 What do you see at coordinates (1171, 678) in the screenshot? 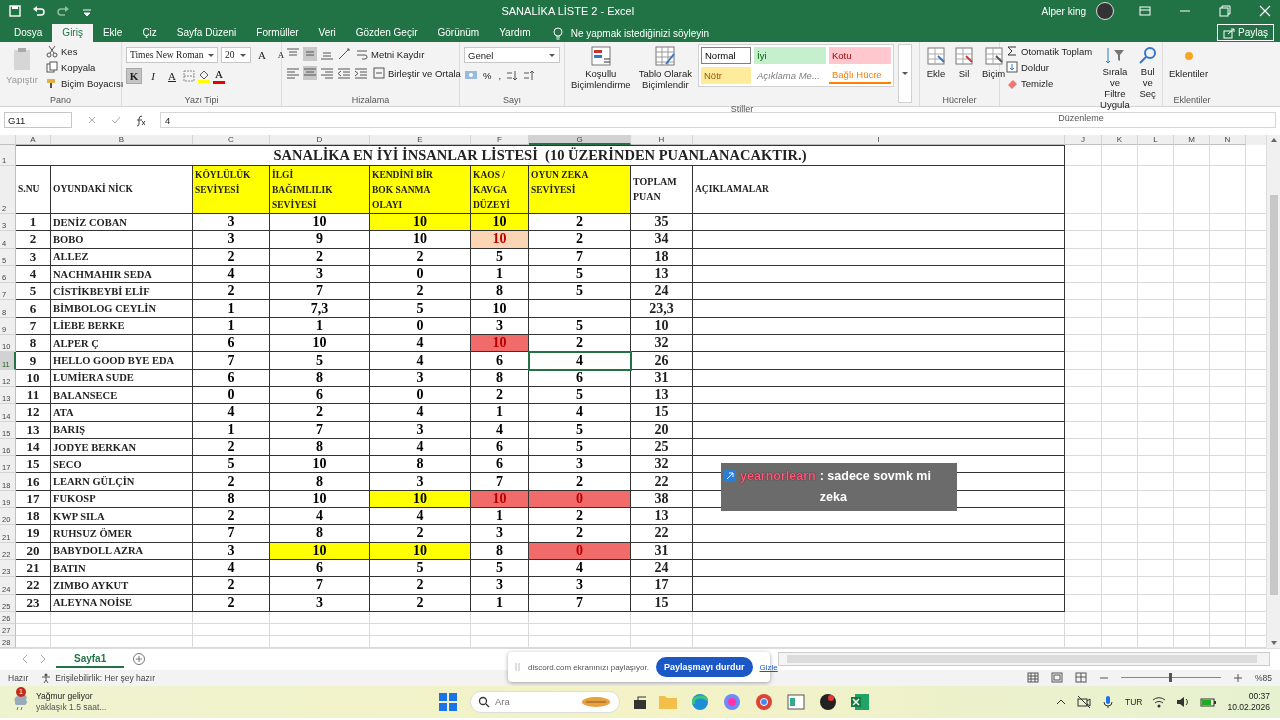
I see `zoom-thumb` at bounding box center [1171, 678].